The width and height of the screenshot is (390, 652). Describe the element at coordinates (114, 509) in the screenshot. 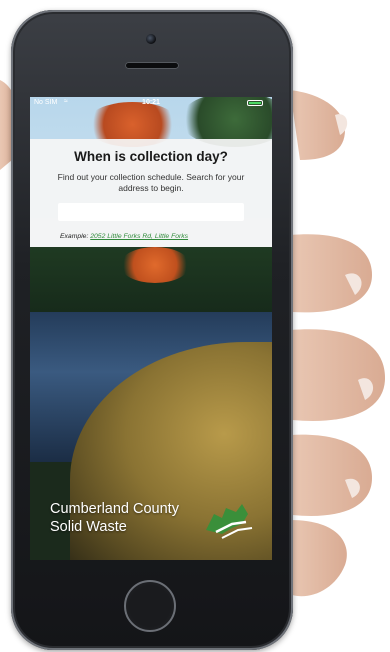

I see `brand-line-1: Cumberland County` at that location.